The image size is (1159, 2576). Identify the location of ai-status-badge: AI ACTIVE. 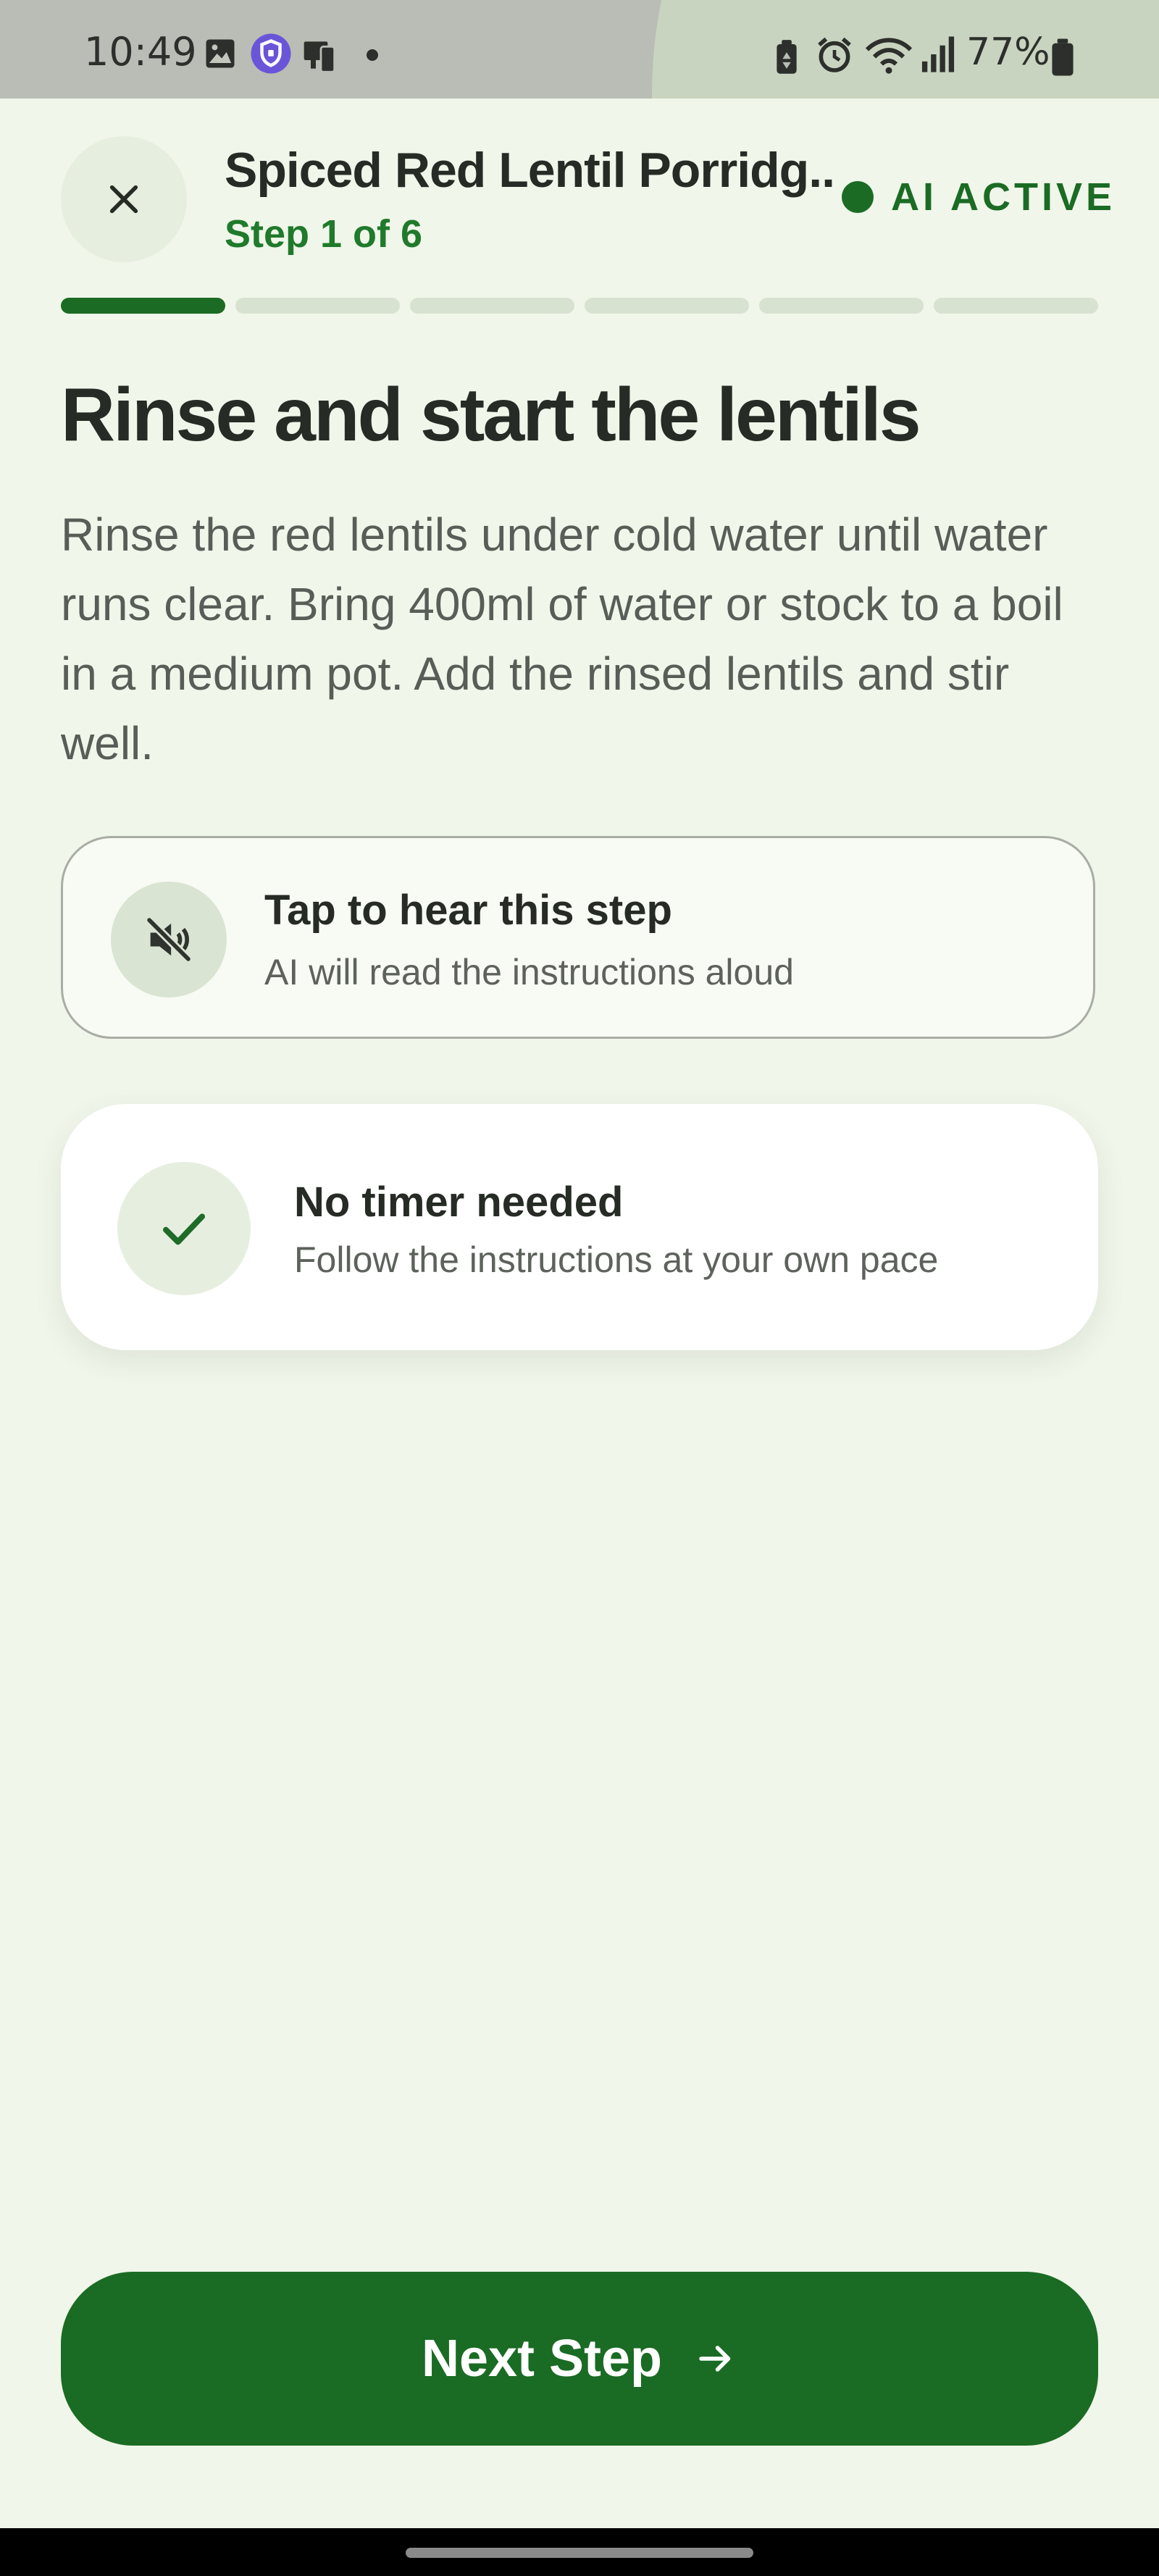
(979, 197).